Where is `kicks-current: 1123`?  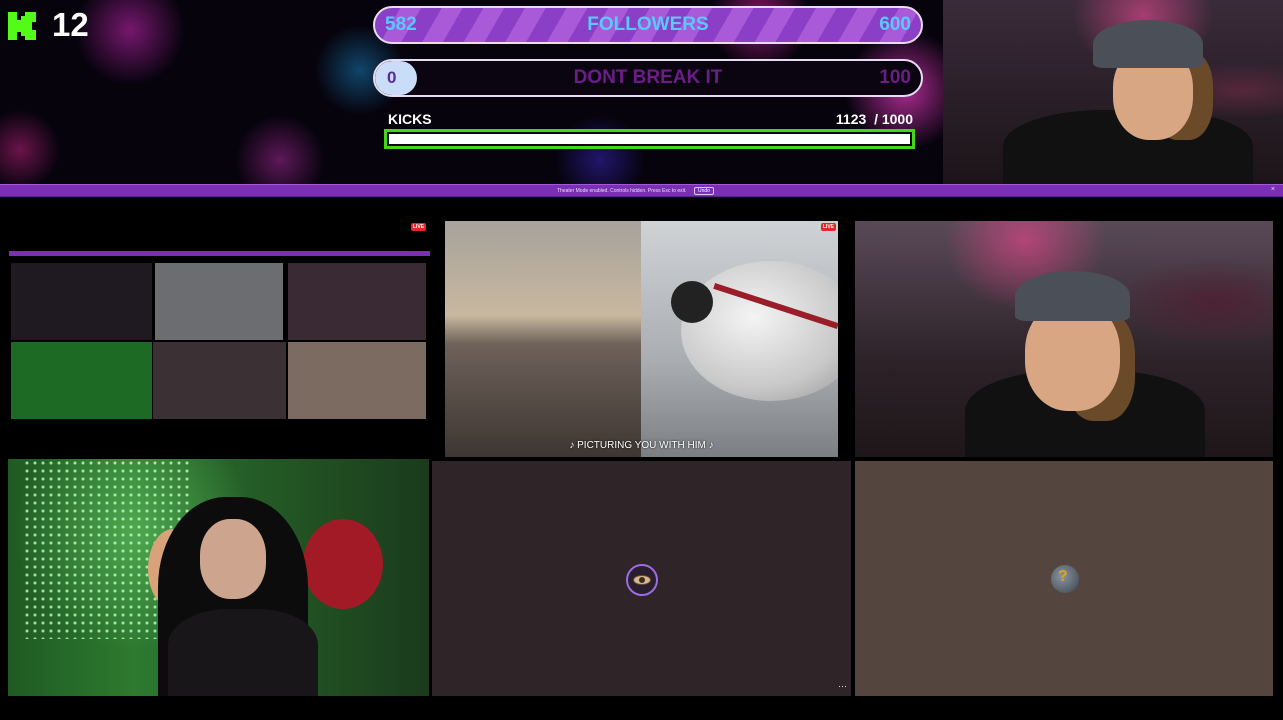 kicks-current: 1123 is located at coordinates (851, 119).